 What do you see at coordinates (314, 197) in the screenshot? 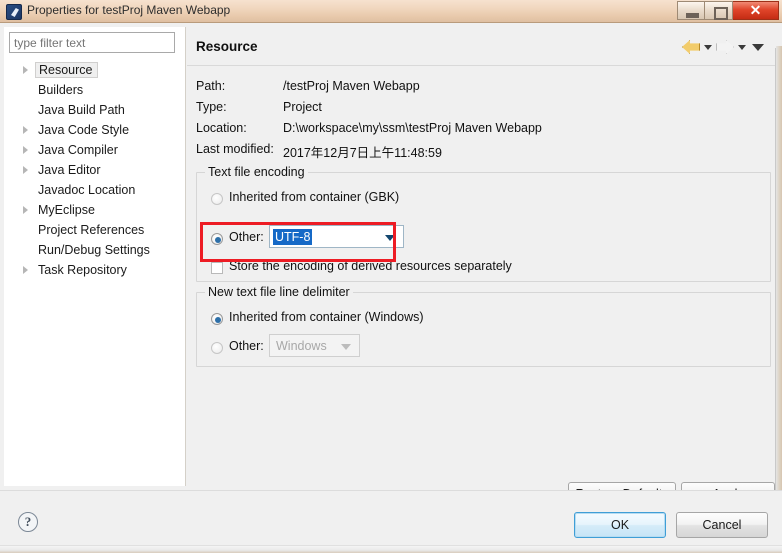
I see `radio-label: Inherited from container (GBK)` at bounding box center [314, 197].